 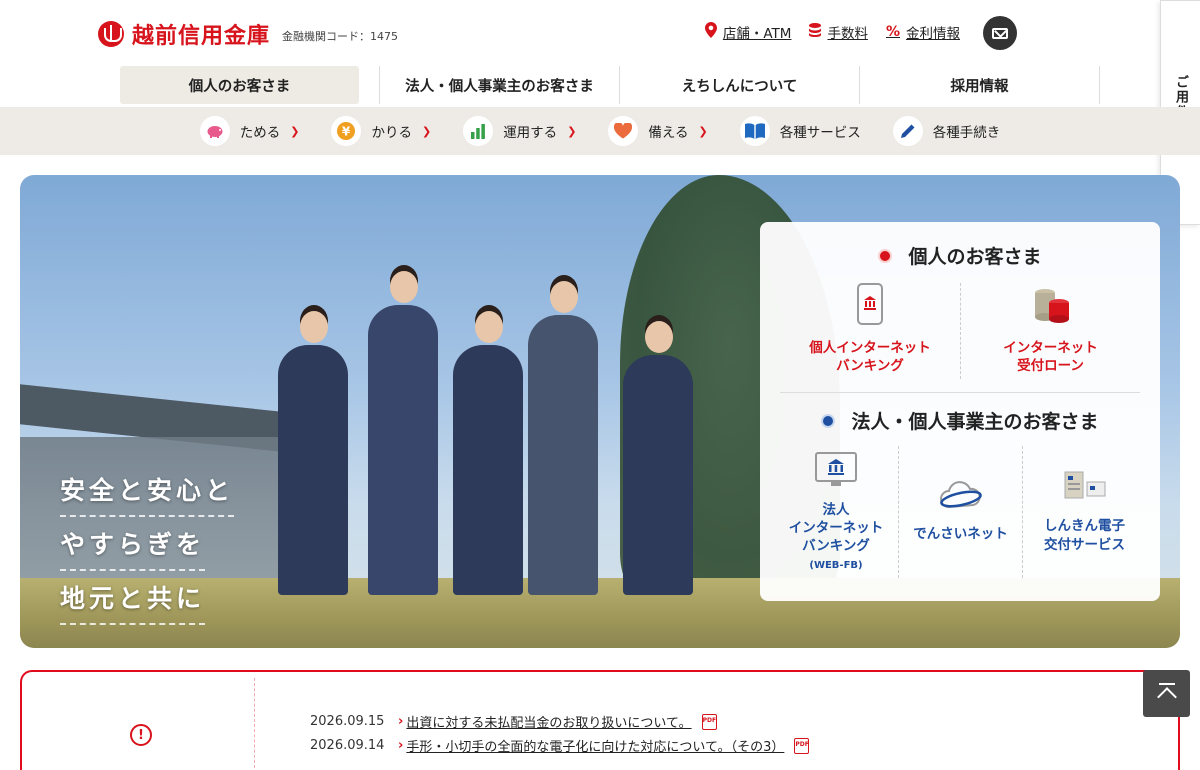 What do you see at coordinates (870, 331) in the screenshot?
I see `personal-internet-banking-link: 個人インターネット バンキング` at bounding box center [870, 331].